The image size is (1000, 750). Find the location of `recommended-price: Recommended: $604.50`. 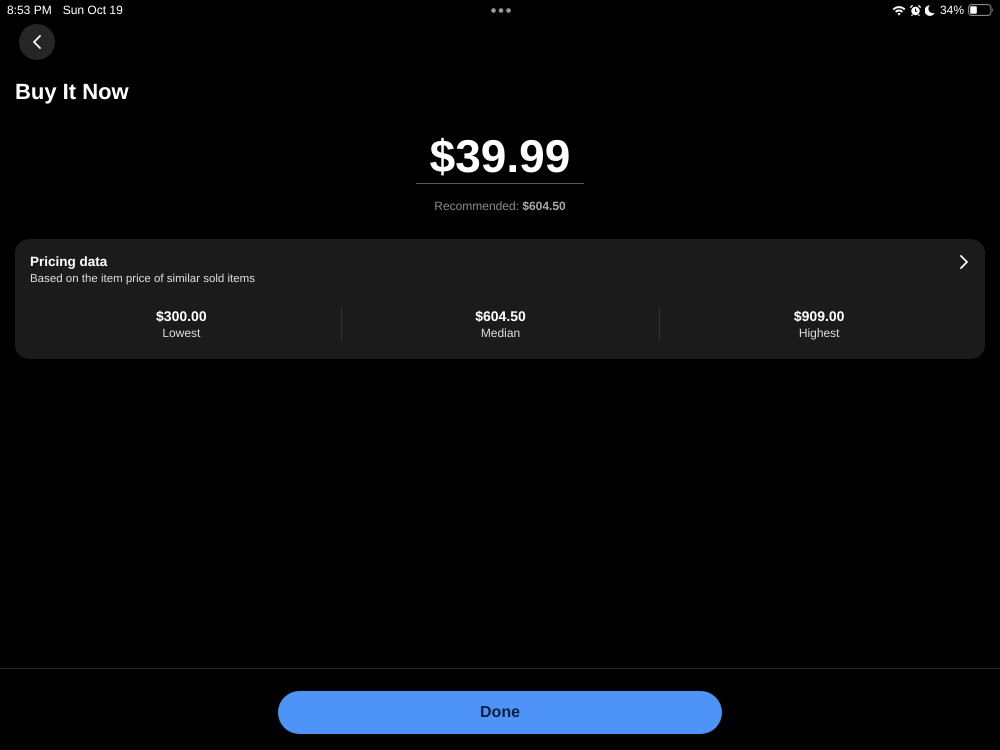

recommended-price: Recommended: $604.50 is located at coordinates (500, 206).